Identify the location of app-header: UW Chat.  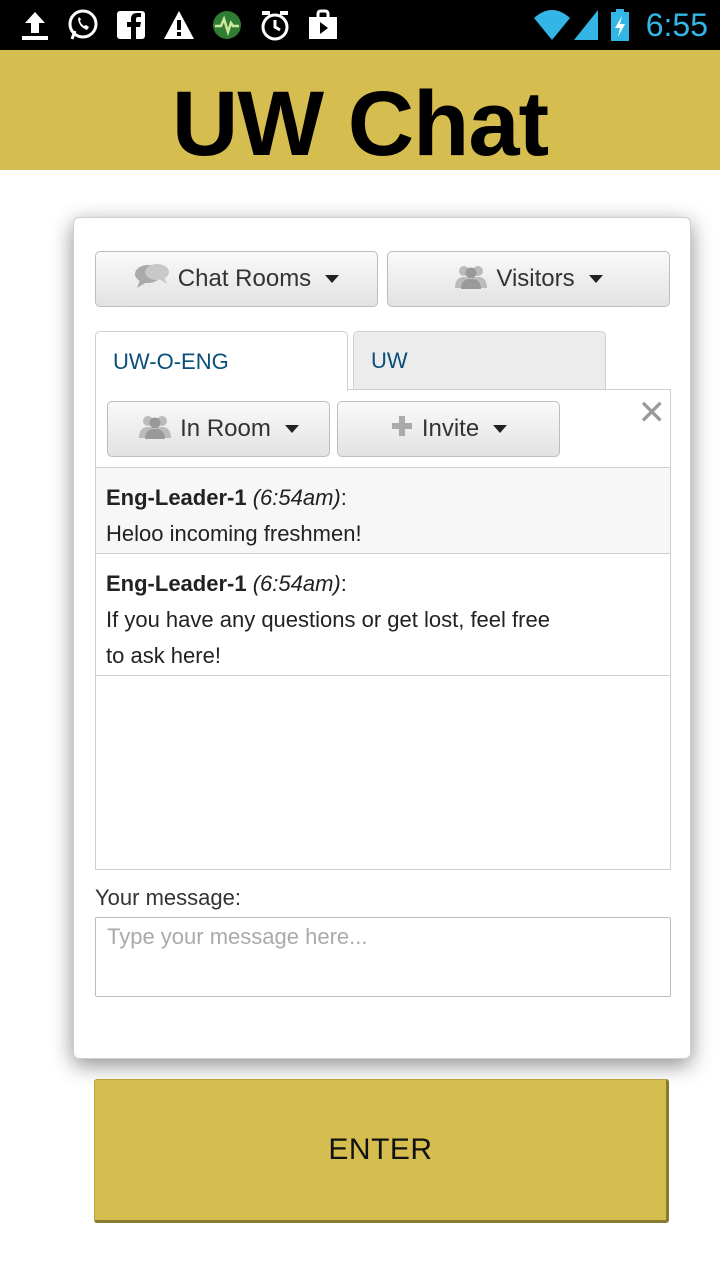
(360, 112).